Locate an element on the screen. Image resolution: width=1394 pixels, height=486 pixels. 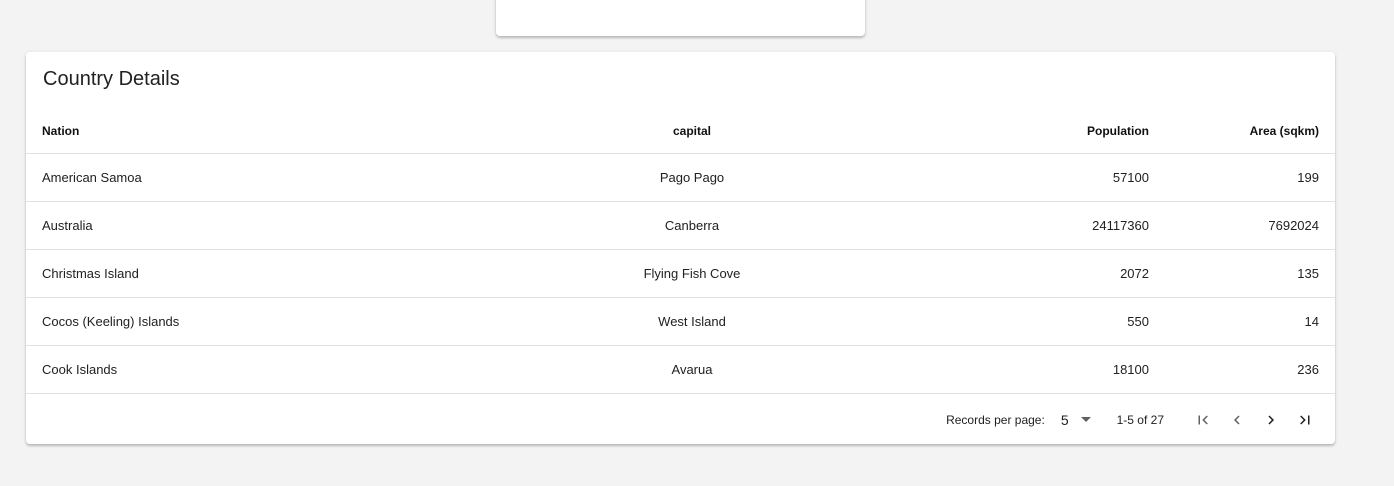
cell-population: 2072 is located at coordinates (1049, 273).